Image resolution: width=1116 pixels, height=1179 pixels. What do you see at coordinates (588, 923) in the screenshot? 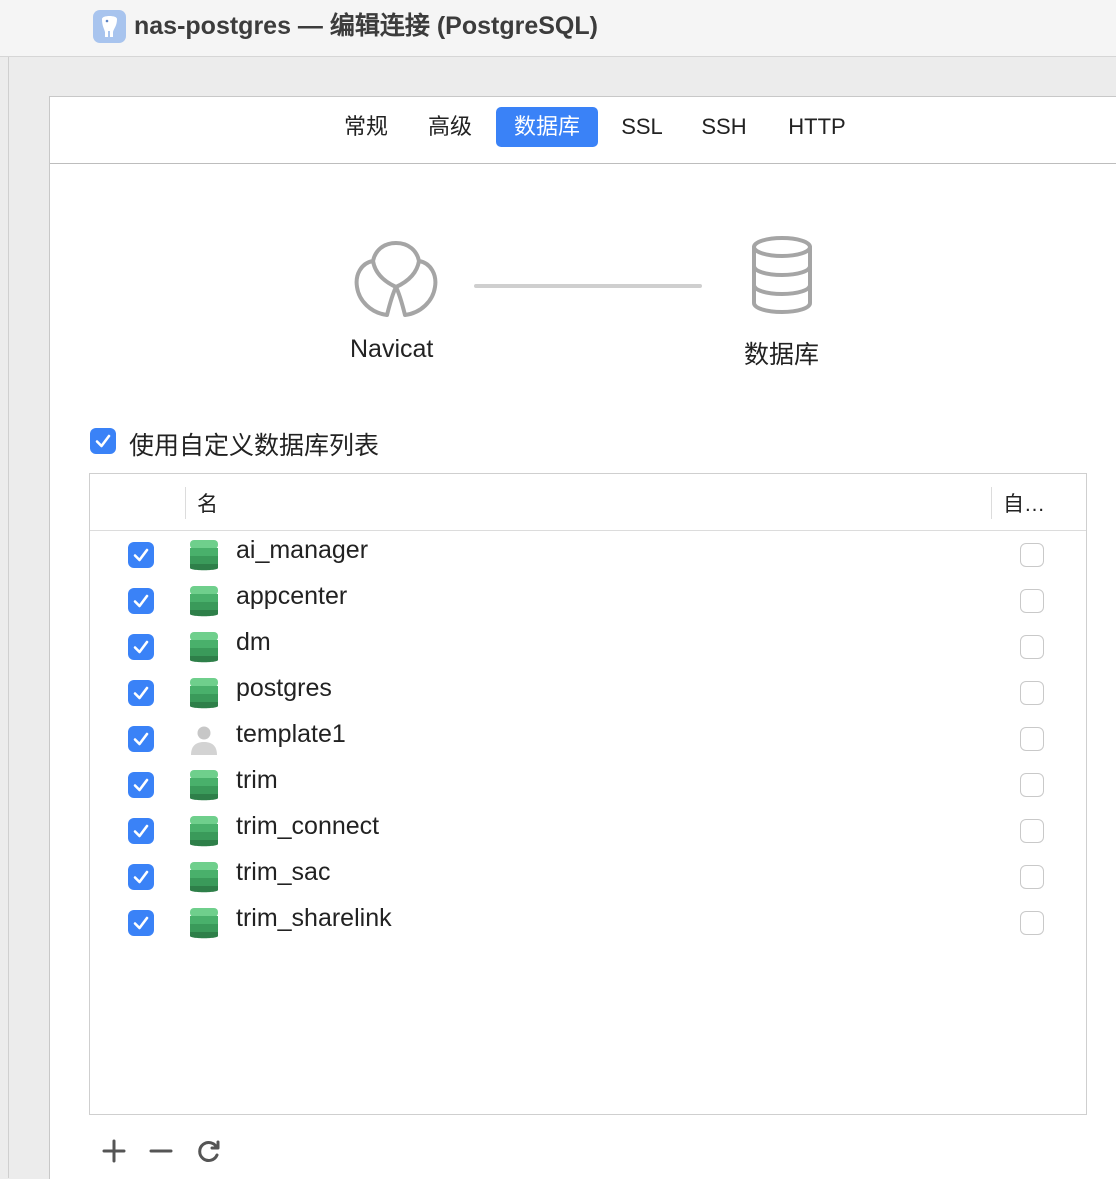
I see `table-row: trim_sharelink` at bounding box center [588, 923].